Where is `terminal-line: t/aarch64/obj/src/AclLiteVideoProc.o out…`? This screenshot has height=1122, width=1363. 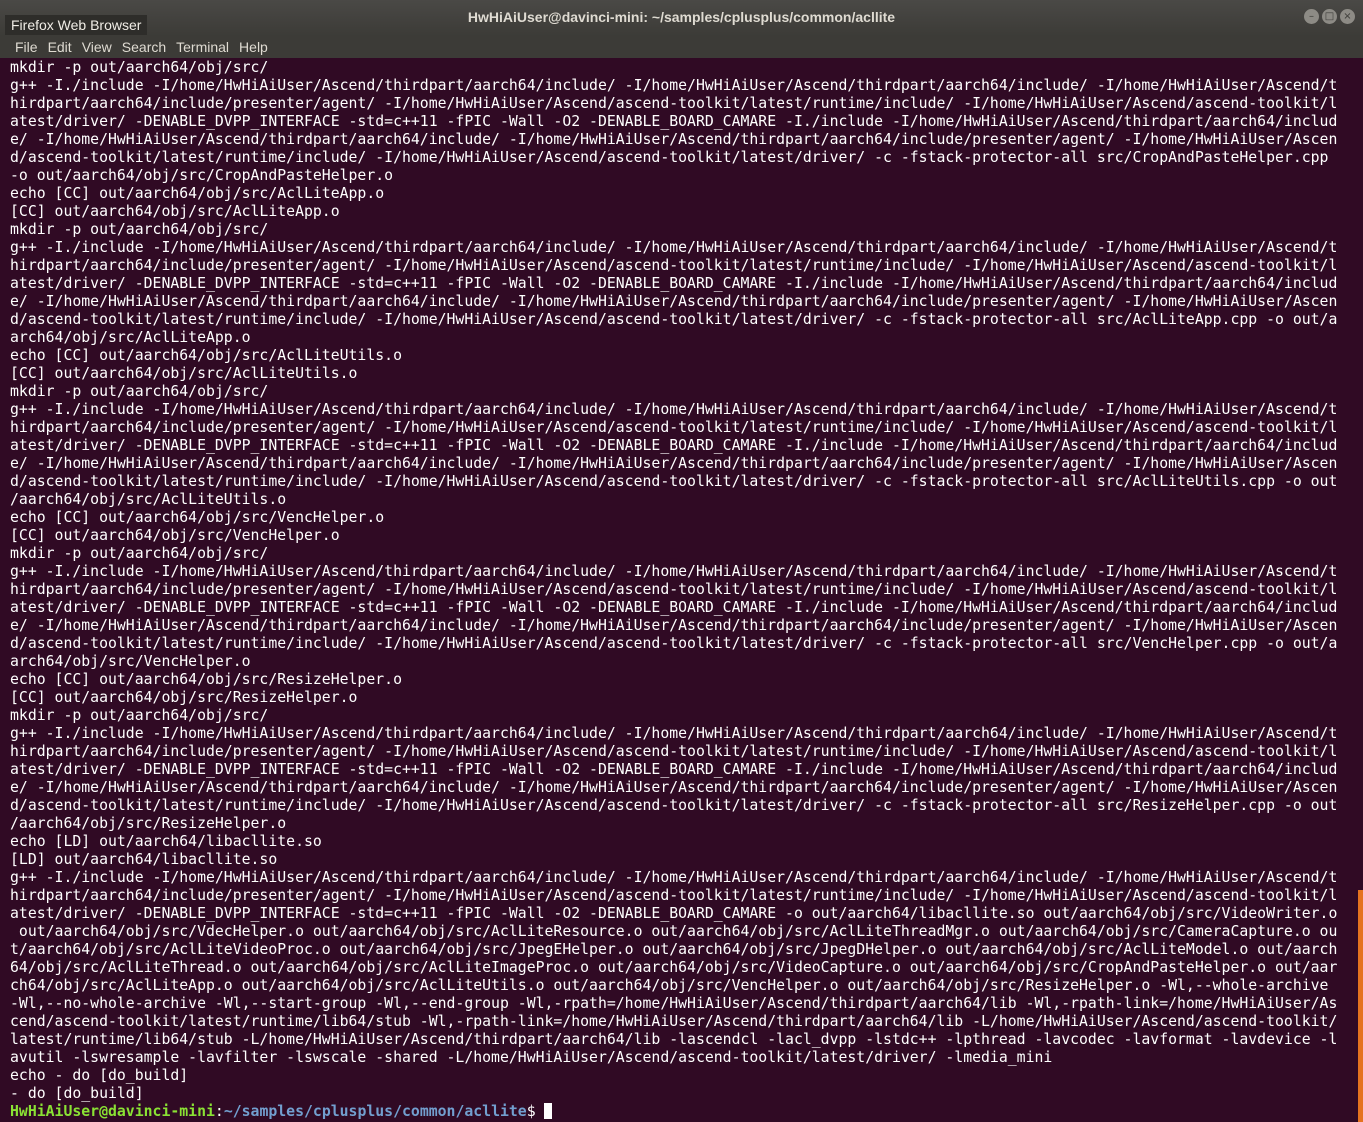 terminal-line: t/aarch64/obj/src/AclLiteVideoProc.o out… is located at coordinates (674, 949).